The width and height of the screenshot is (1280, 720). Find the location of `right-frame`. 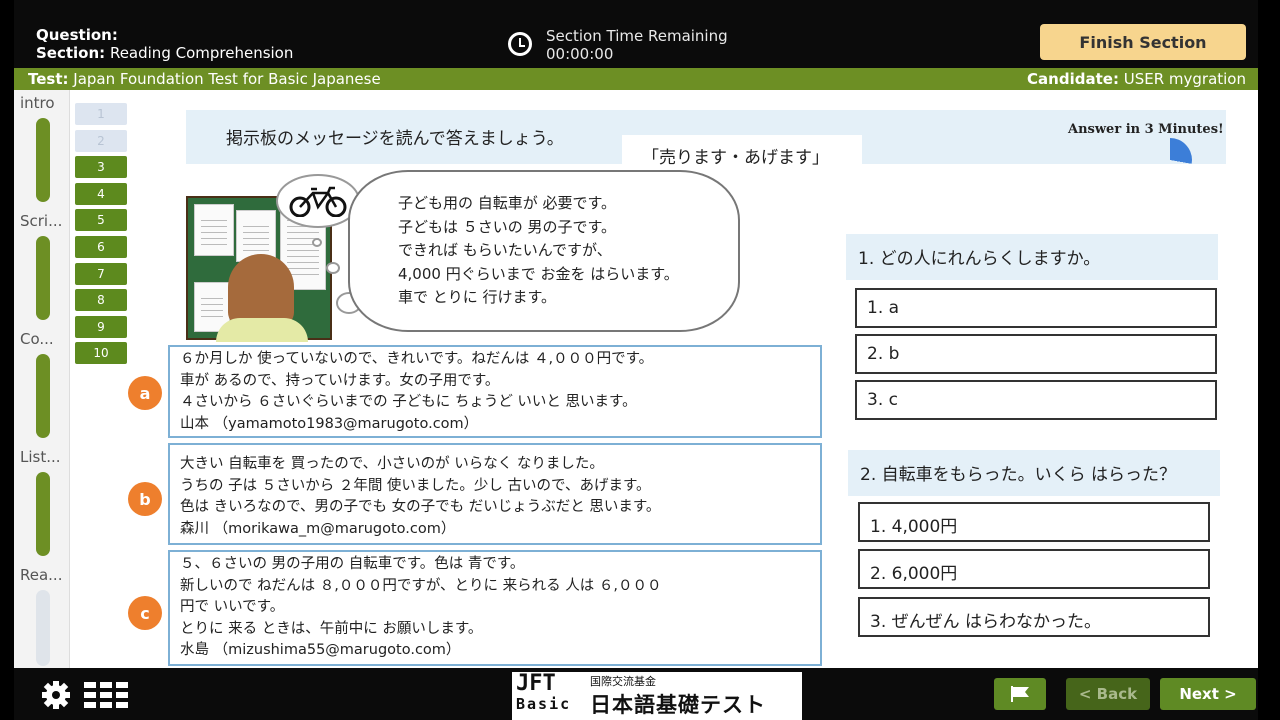

right-frame is located at coordinates (1269, 360).